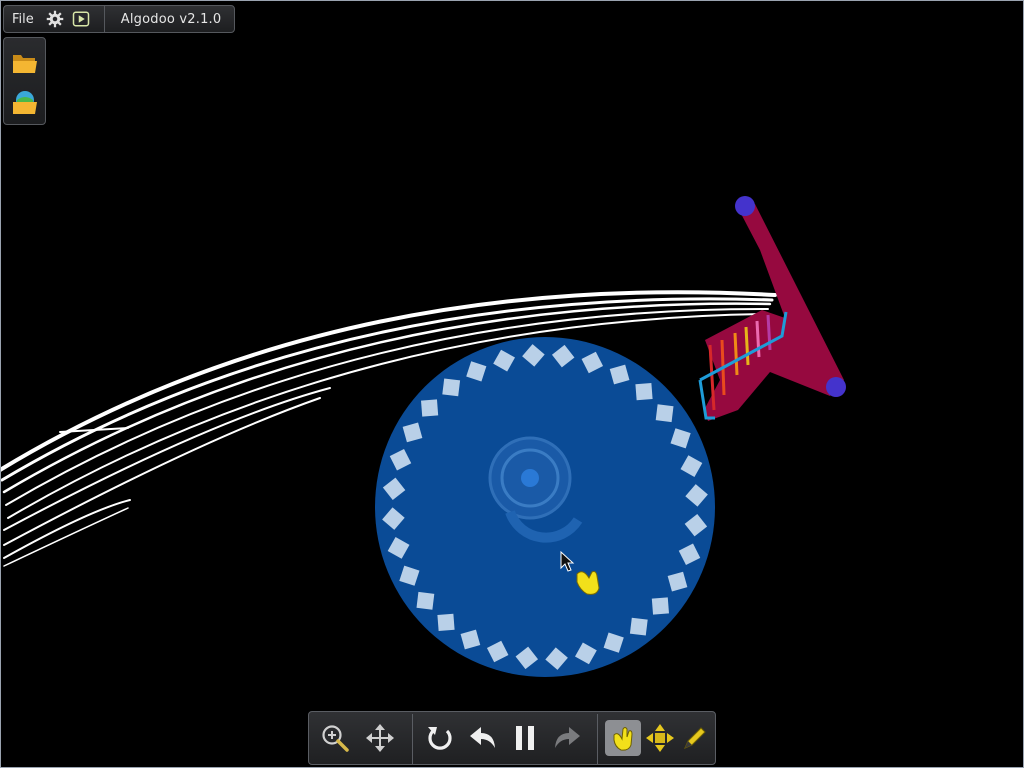  Describe the element at coordinates (623, 738) in the screenshot. I see `hand-icon` at that location.